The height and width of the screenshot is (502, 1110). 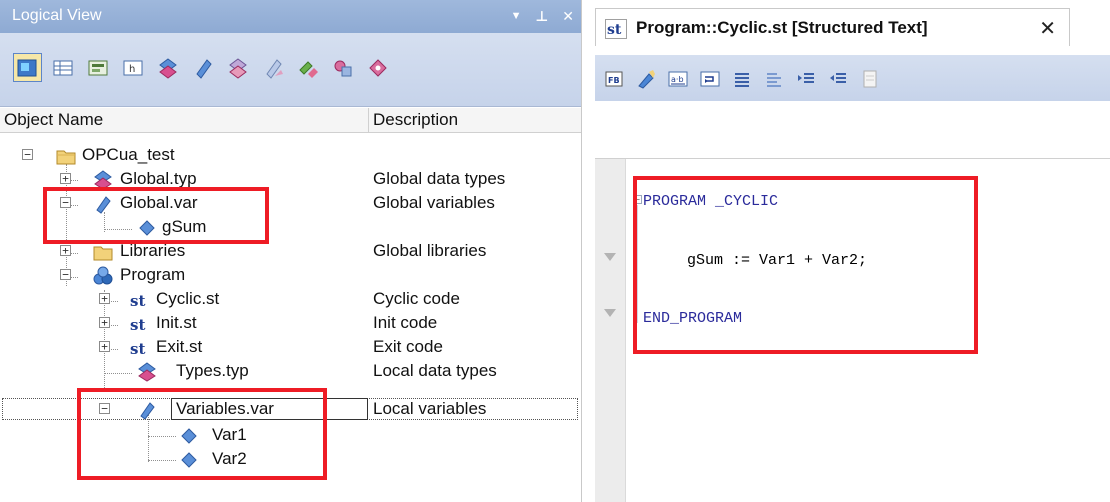 What do you see at coordinates (103, 252) in the screenshot?
I see `folder-icon` at bounding box center [103, 252].